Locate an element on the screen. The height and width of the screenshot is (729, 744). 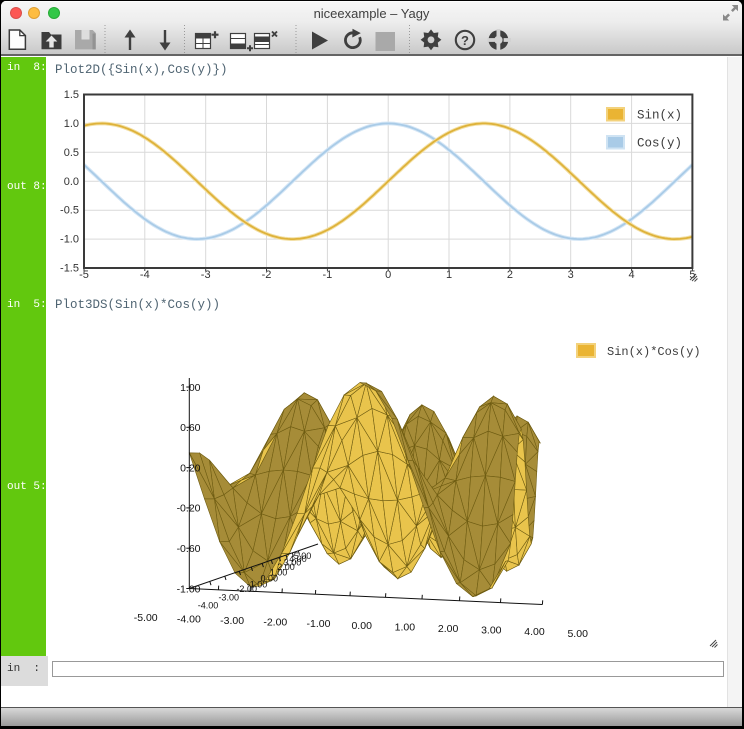
svg-text: 2.00 is located at coordinates (448, 629).